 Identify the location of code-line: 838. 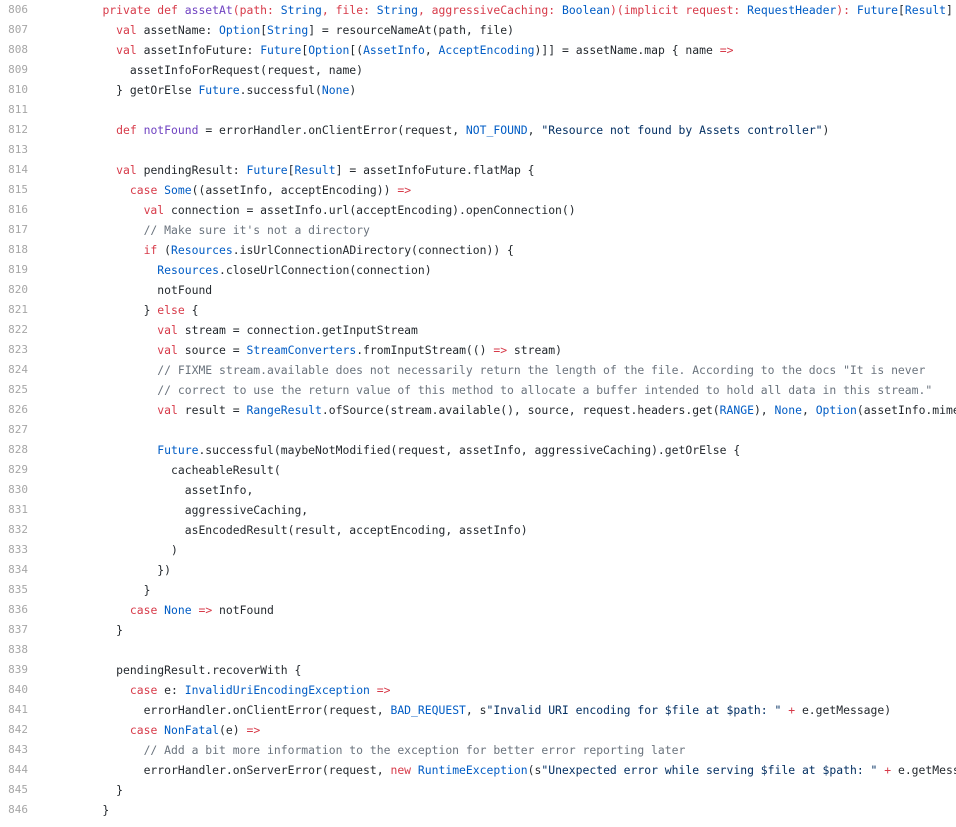
(478, 650).